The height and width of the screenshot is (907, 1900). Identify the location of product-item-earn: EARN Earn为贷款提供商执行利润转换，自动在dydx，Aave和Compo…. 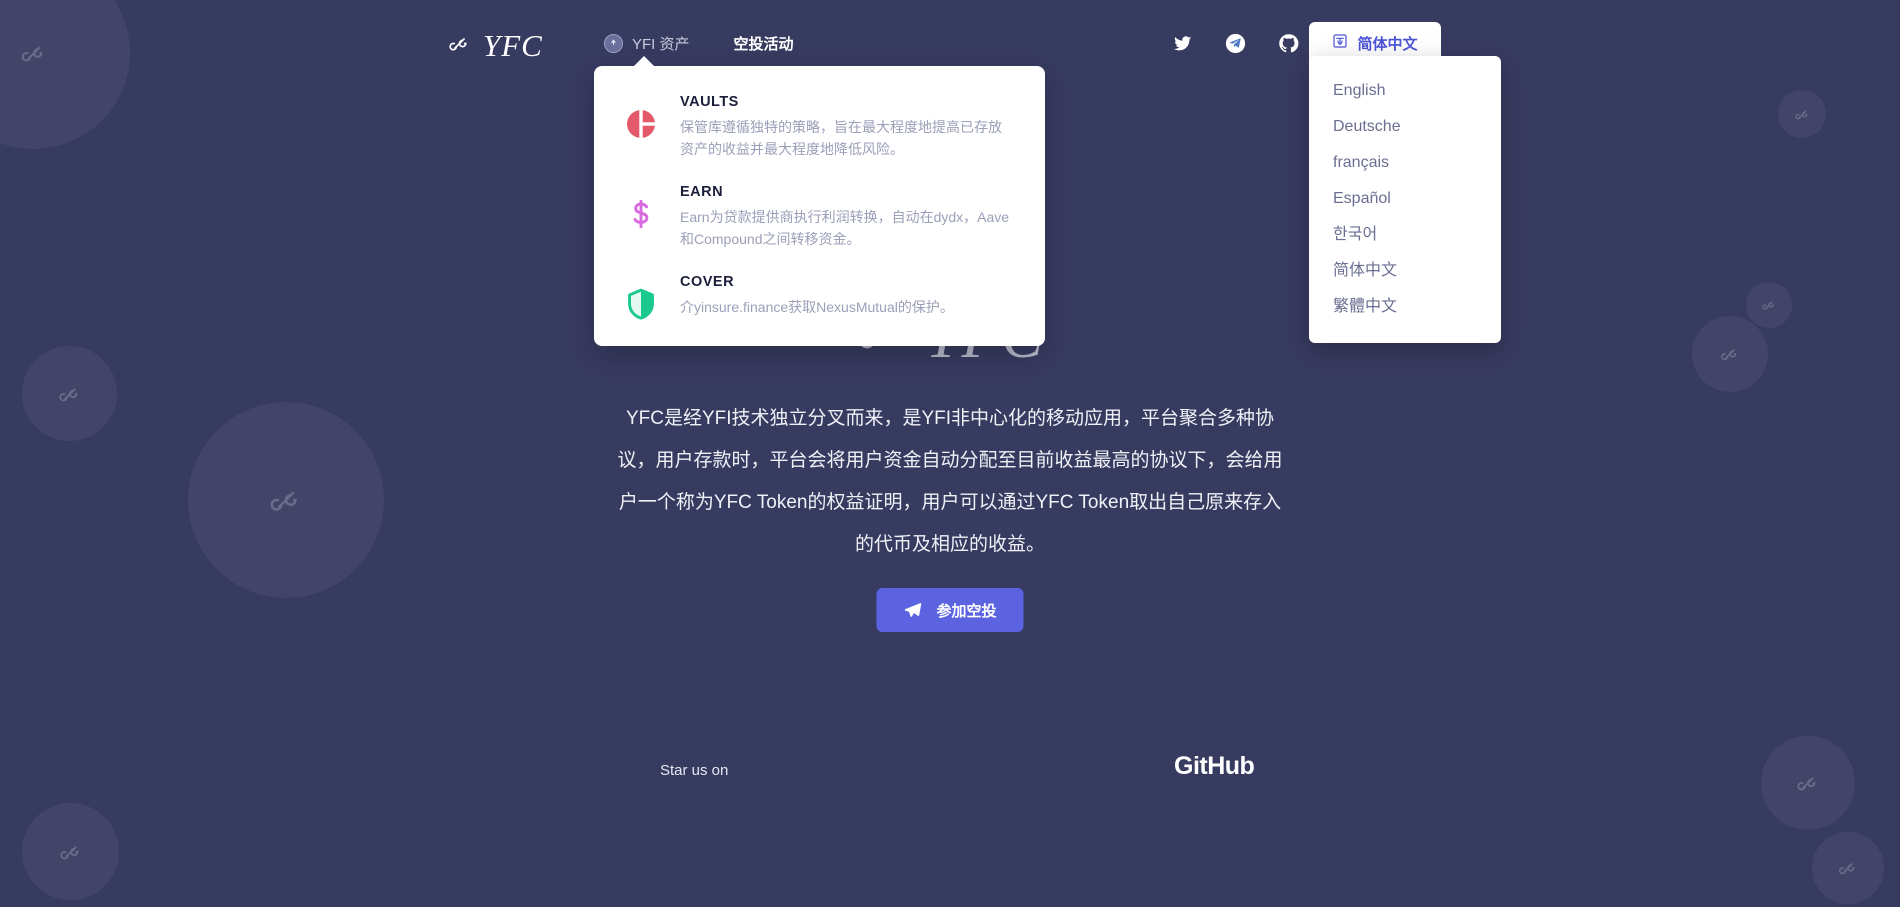
(819, 217).